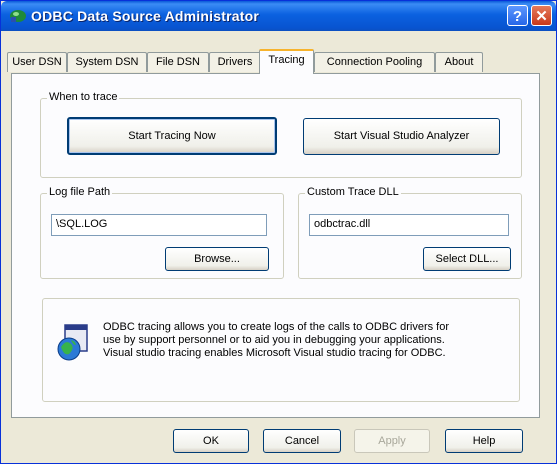  What do you see at coordinates (401, 136) in the screenshot?
I see `start-visual-studio-analyzer-button: Start Visual Studio Analyzer` at bounding box center [401, 136].